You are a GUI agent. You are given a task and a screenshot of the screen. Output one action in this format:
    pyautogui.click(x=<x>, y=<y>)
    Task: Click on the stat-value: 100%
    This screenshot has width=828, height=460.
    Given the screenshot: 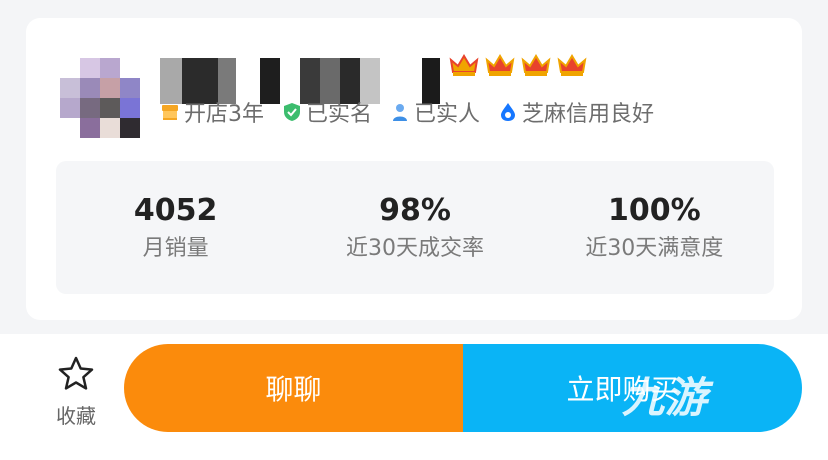 What is the action you would take?
    pyautogui.click(x=654, y=210)
    